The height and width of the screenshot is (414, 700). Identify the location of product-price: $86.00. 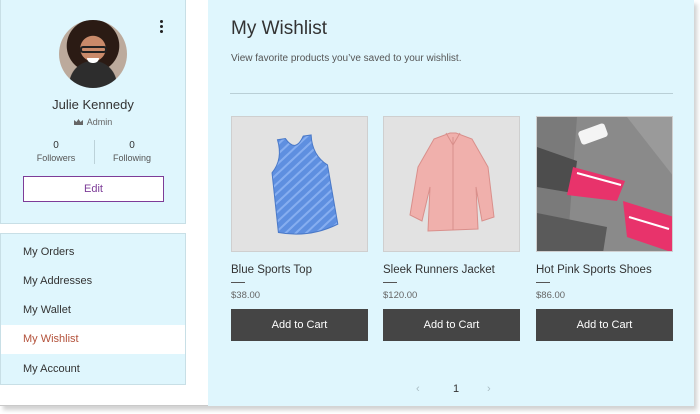
(551, 295).